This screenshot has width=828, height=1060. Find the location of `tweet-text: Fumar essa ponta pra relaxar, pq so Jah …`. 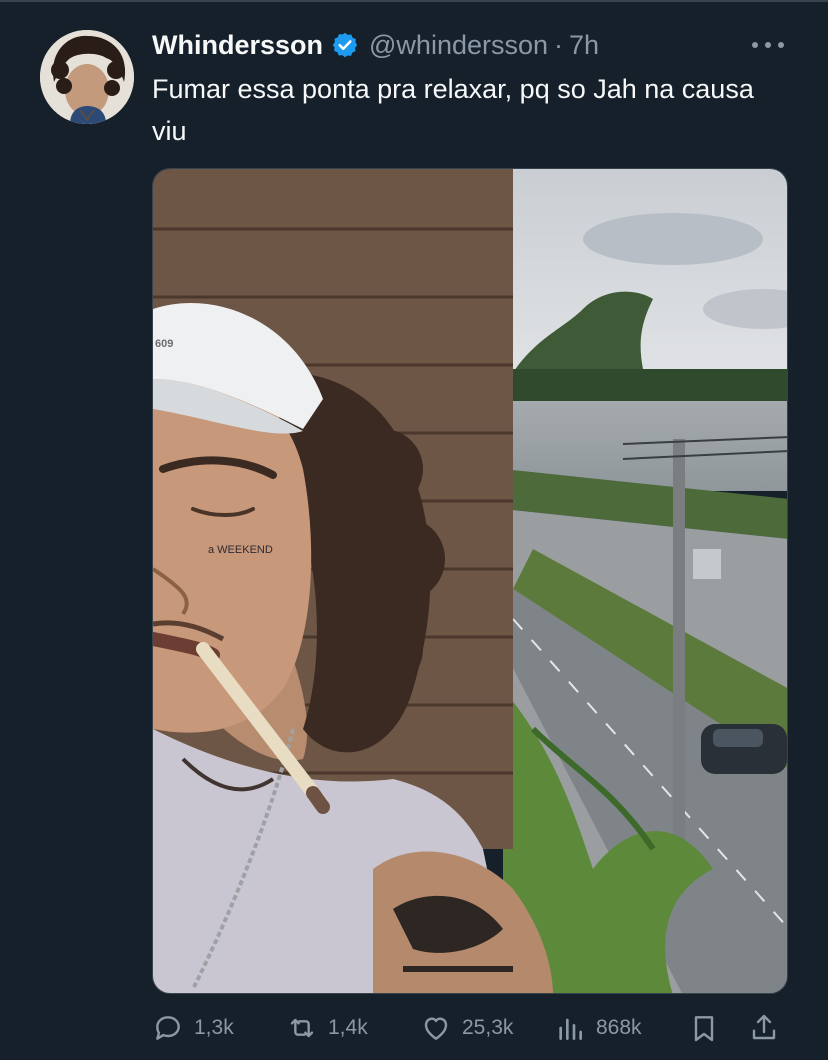

tweet-text: Fumar essa ponta pra relaxar, pq so Jah … is located at coordinates (453, 110).